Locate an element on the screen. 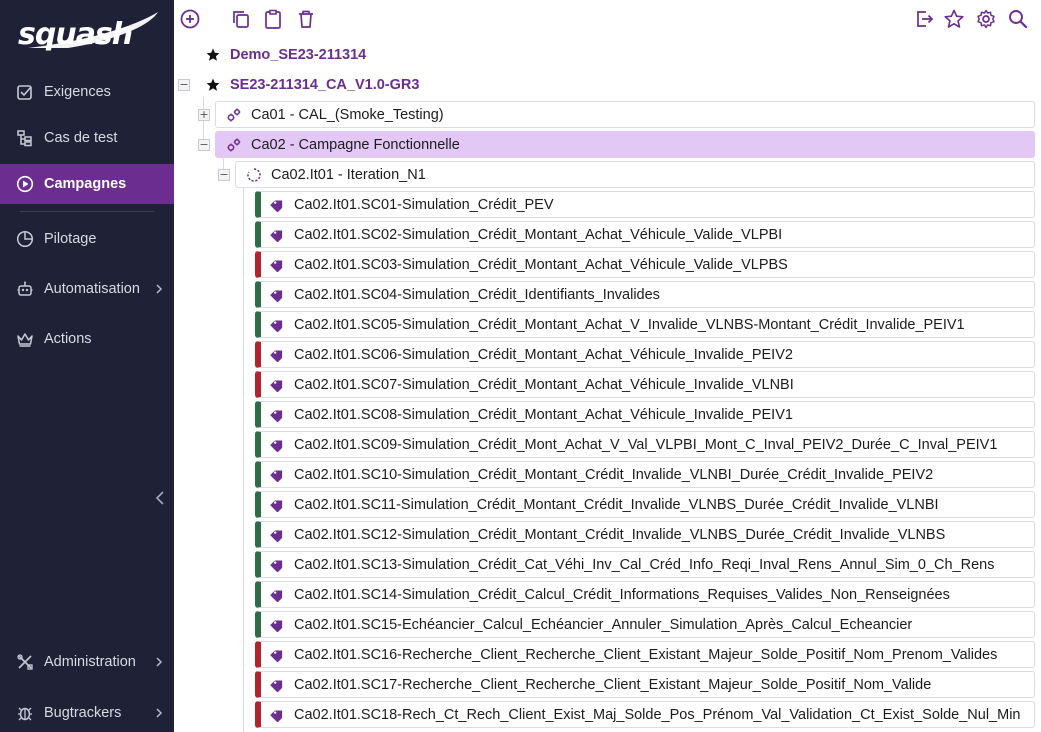 The image size is (1041, 732). iteration-node: Ca02.It01 - Iteration_N1 is located at coordinates (635, 174).